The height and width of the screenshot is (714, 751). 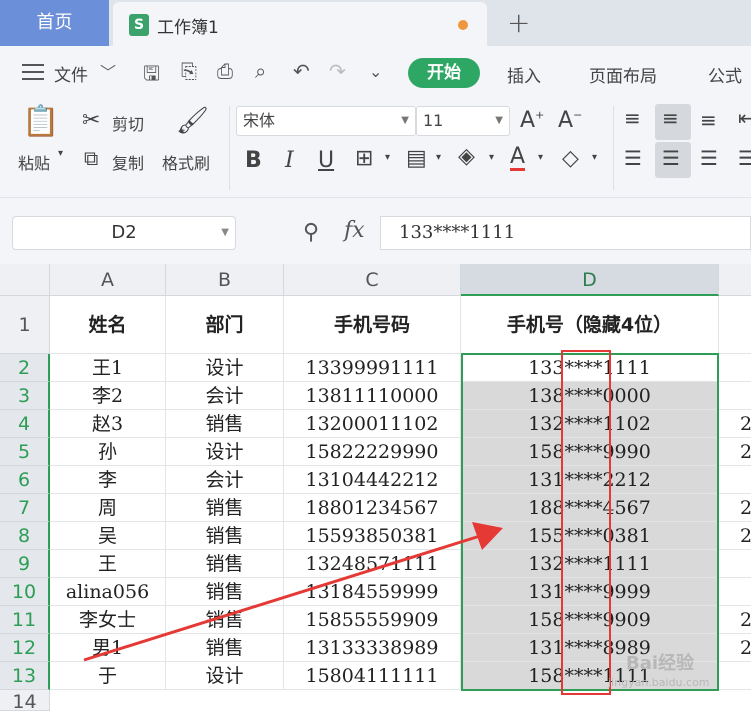 What do you see at coordinates (108, 280) in the screenshot?
I see `column-header-a: A` at bounding box center [108, 280].